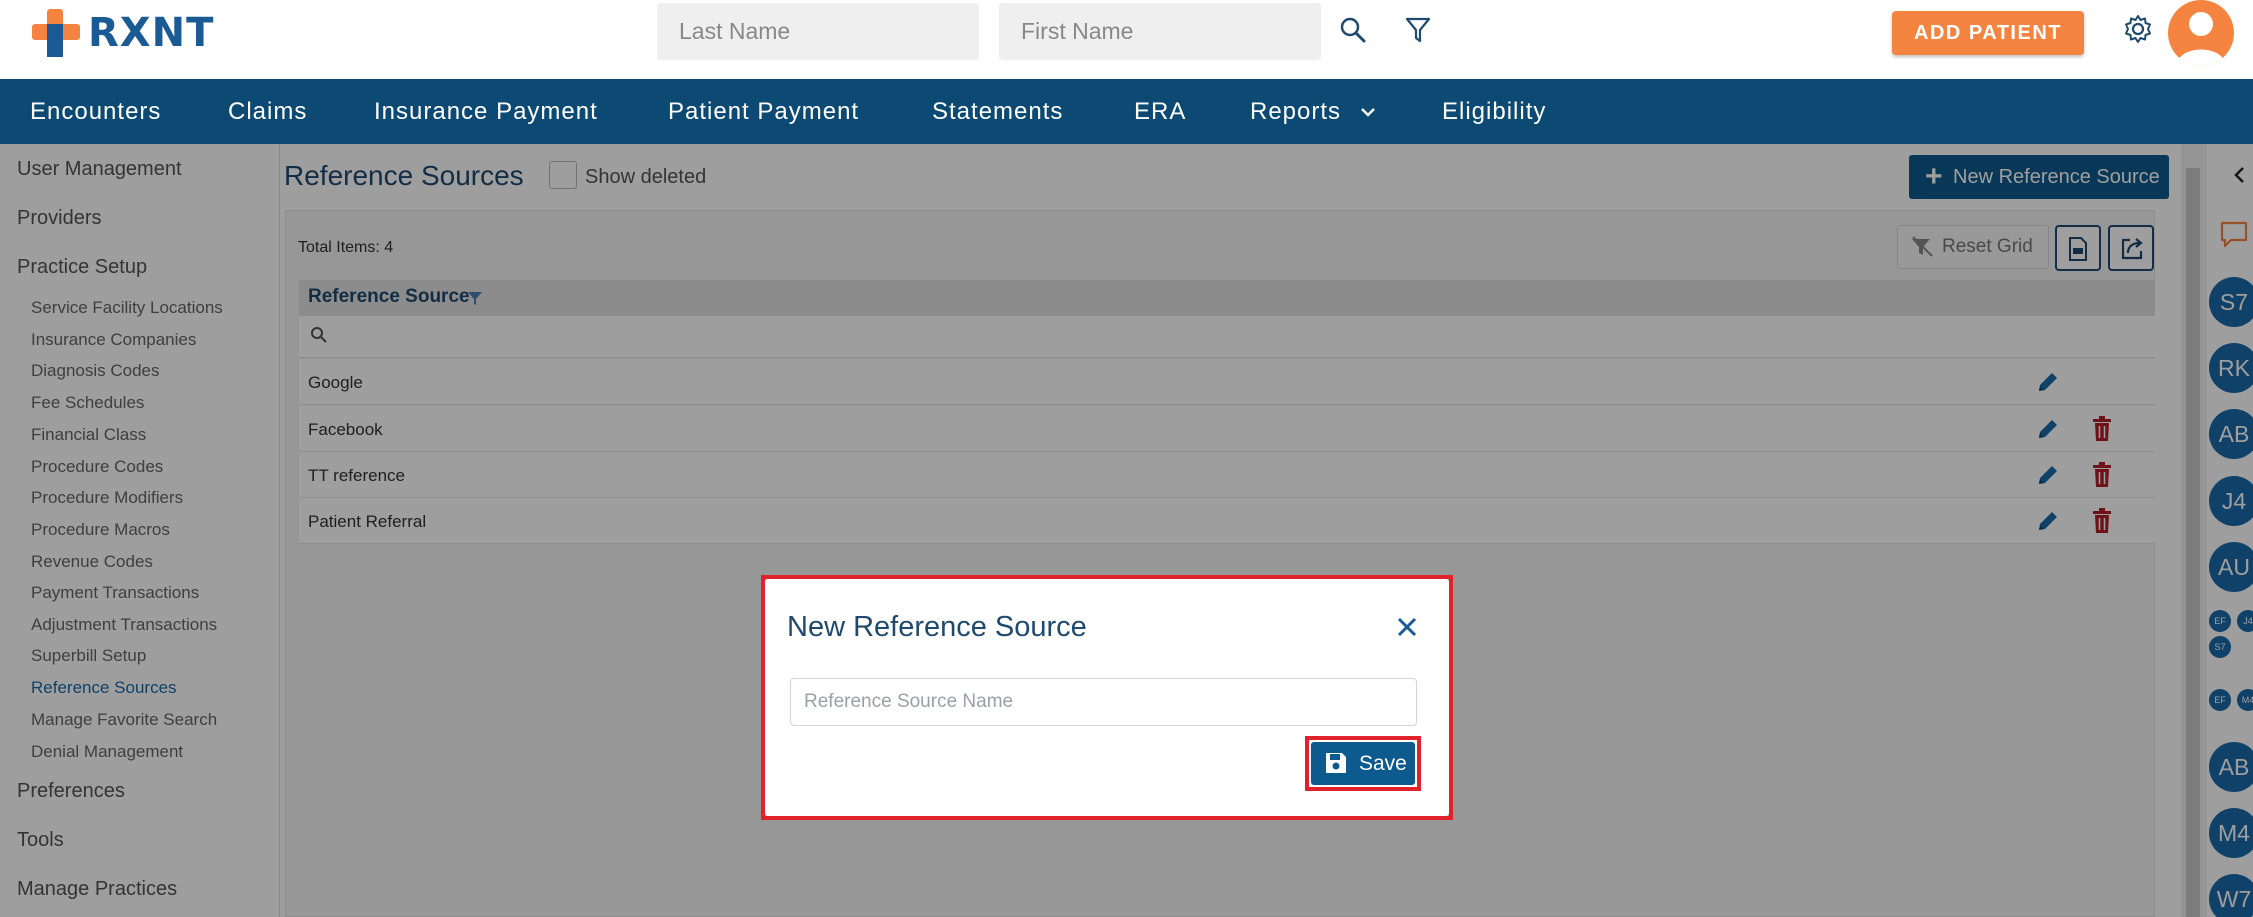  Describe the element at coordinates (818, 31) in the screenshot. I see `last-name-input` at that location.